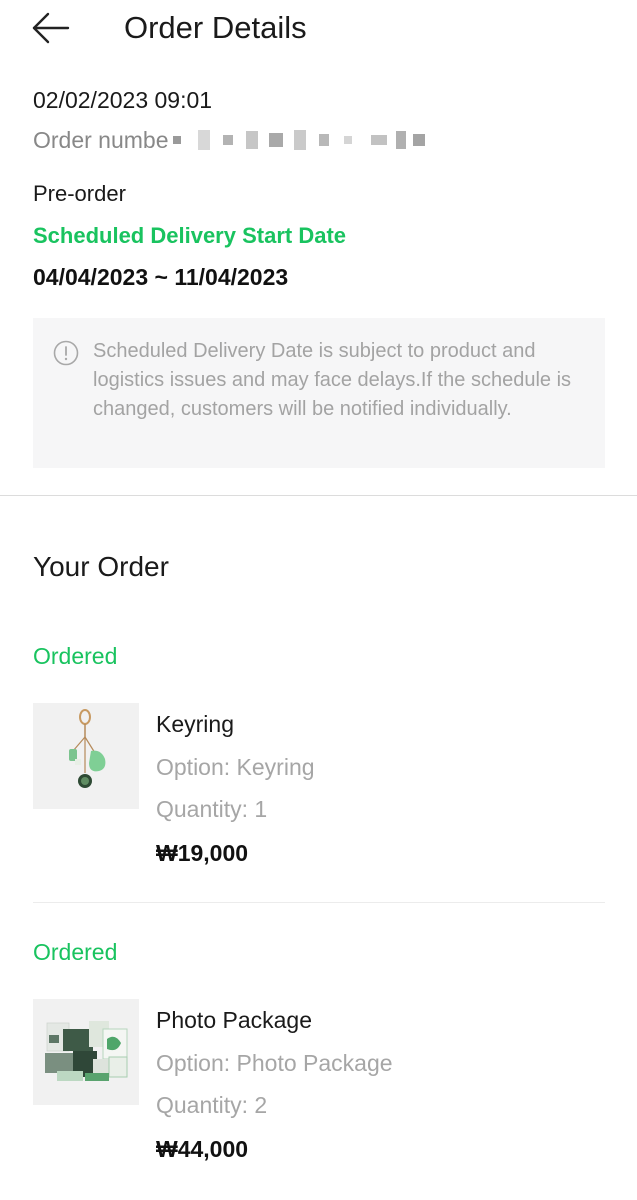  Describe the element at coordinates (123, 100) in the screenshot. I see `order-date: 02/02/2023 09:01` at that location.